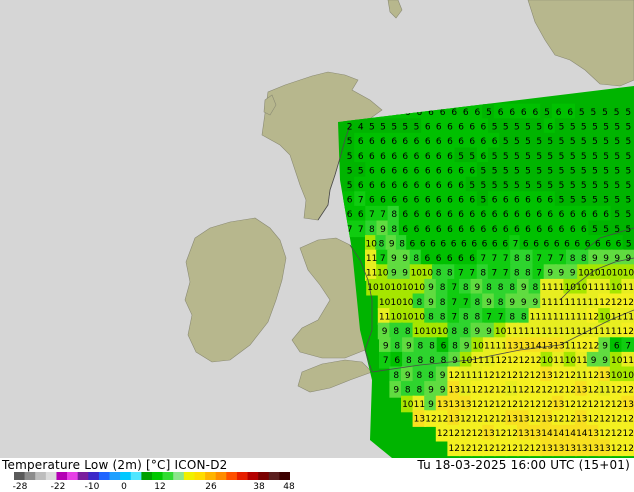  I want to click on temperature-value: 2, so click(350, 128).